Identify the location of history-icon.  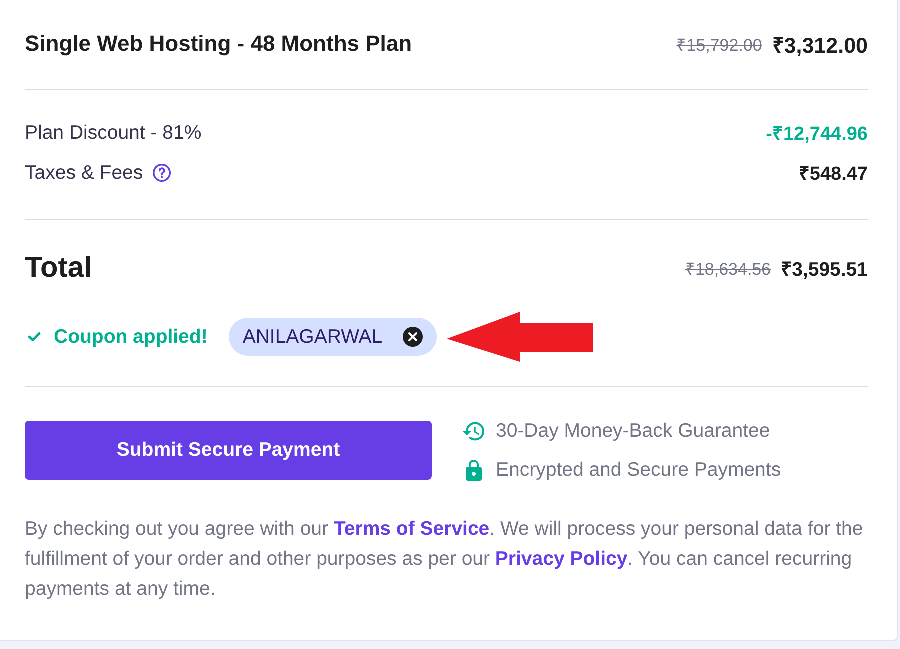
(474, 431).